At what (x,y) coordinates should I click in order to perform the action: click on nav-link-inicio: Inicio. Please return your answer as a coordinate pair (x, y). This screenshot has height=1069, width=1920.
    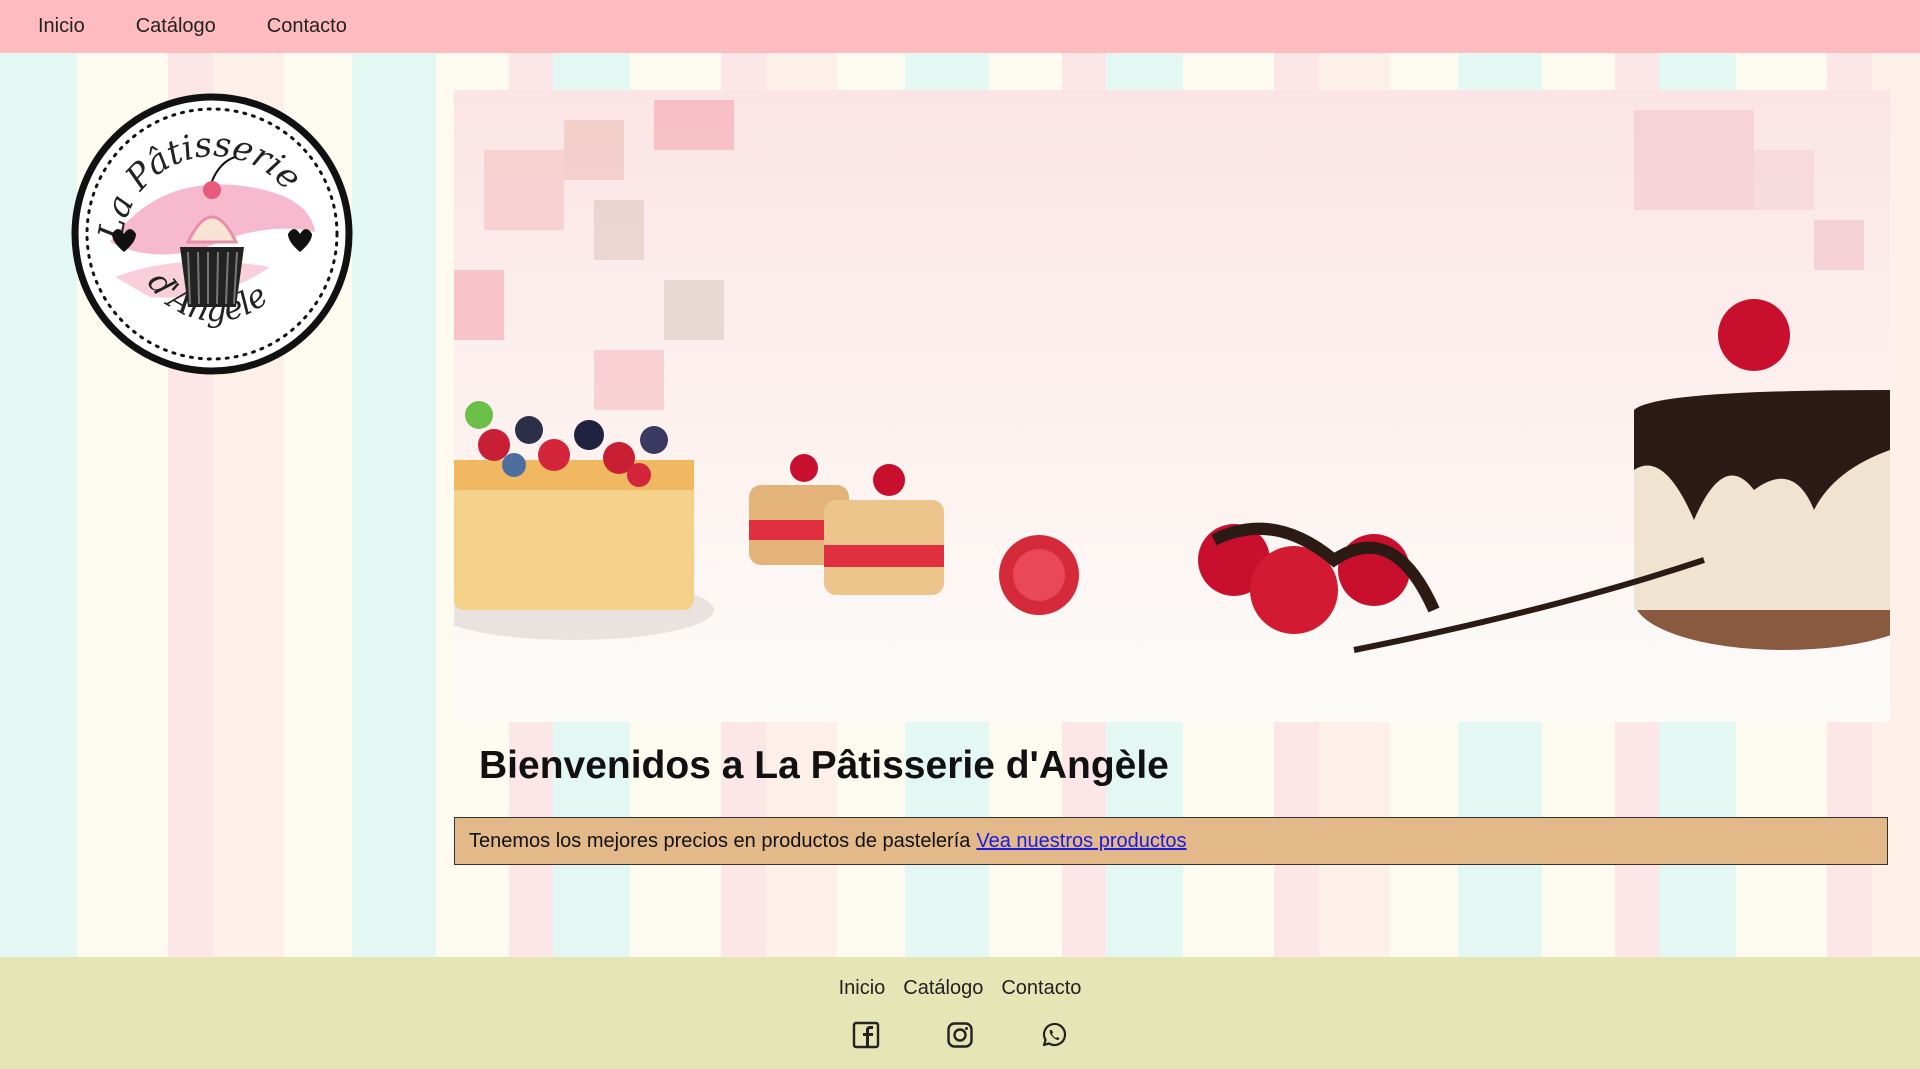
    Looking at the image, I should click on (61, 26).